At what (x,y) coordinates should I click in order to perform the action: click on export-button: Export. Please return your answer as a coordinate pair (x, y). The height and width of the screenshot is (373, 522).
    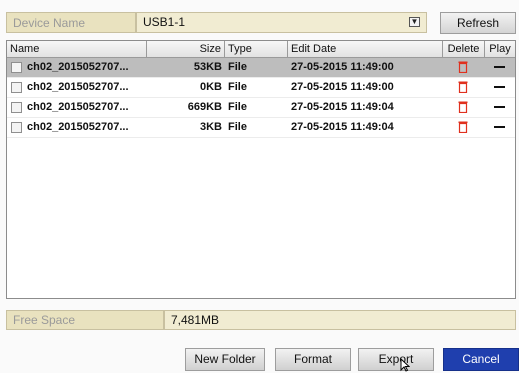
    Looking at the image, I should click on (396, 359).